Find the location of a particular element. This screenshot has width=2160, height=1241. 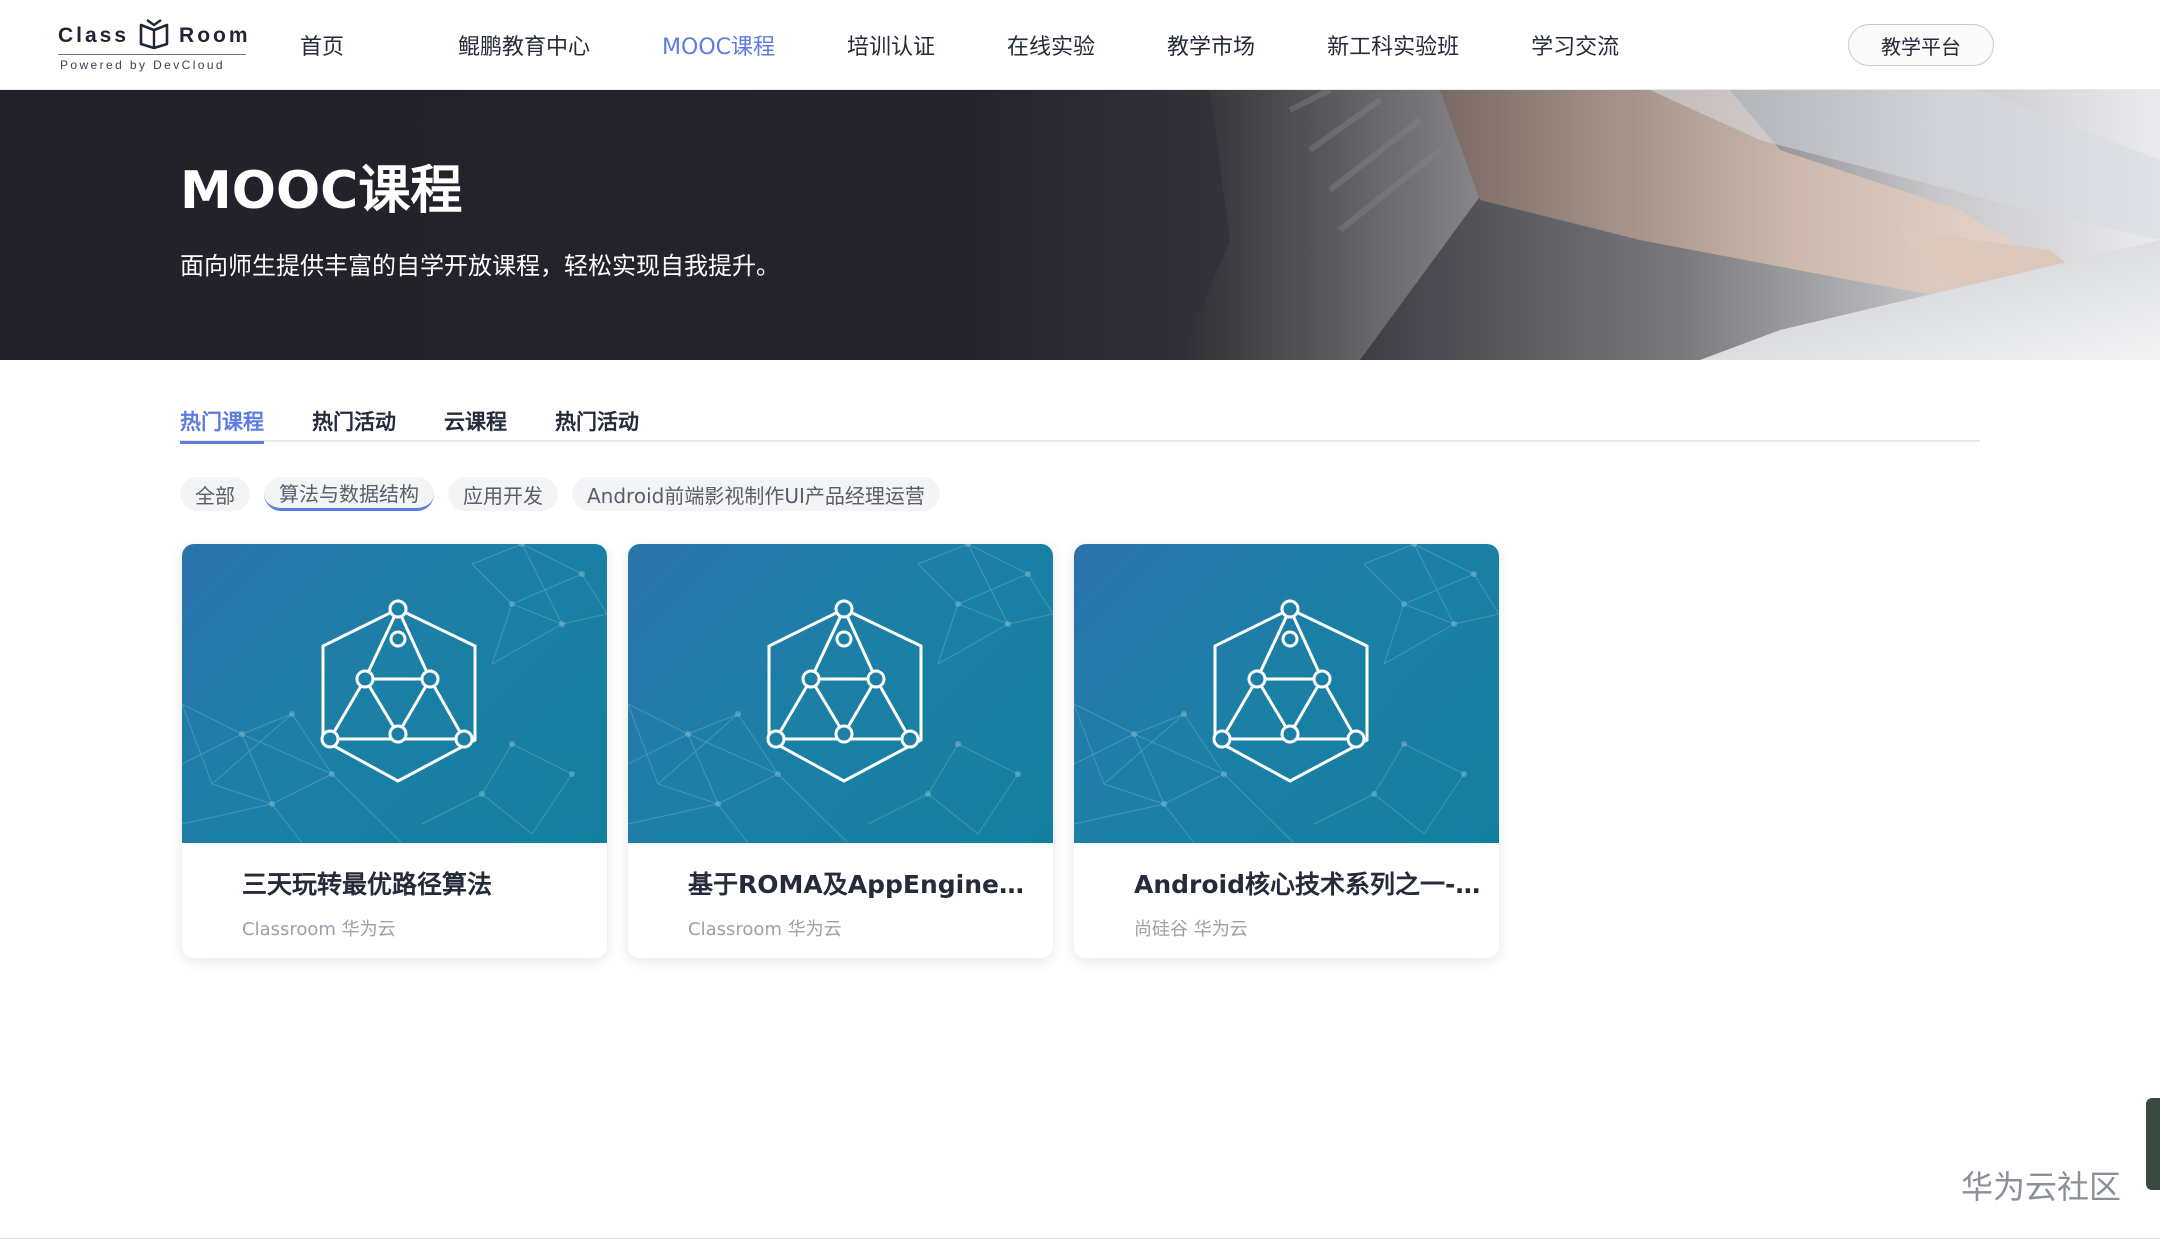

course-title: 三天玩转最优路径算法 is located at coordinates (367, 884).